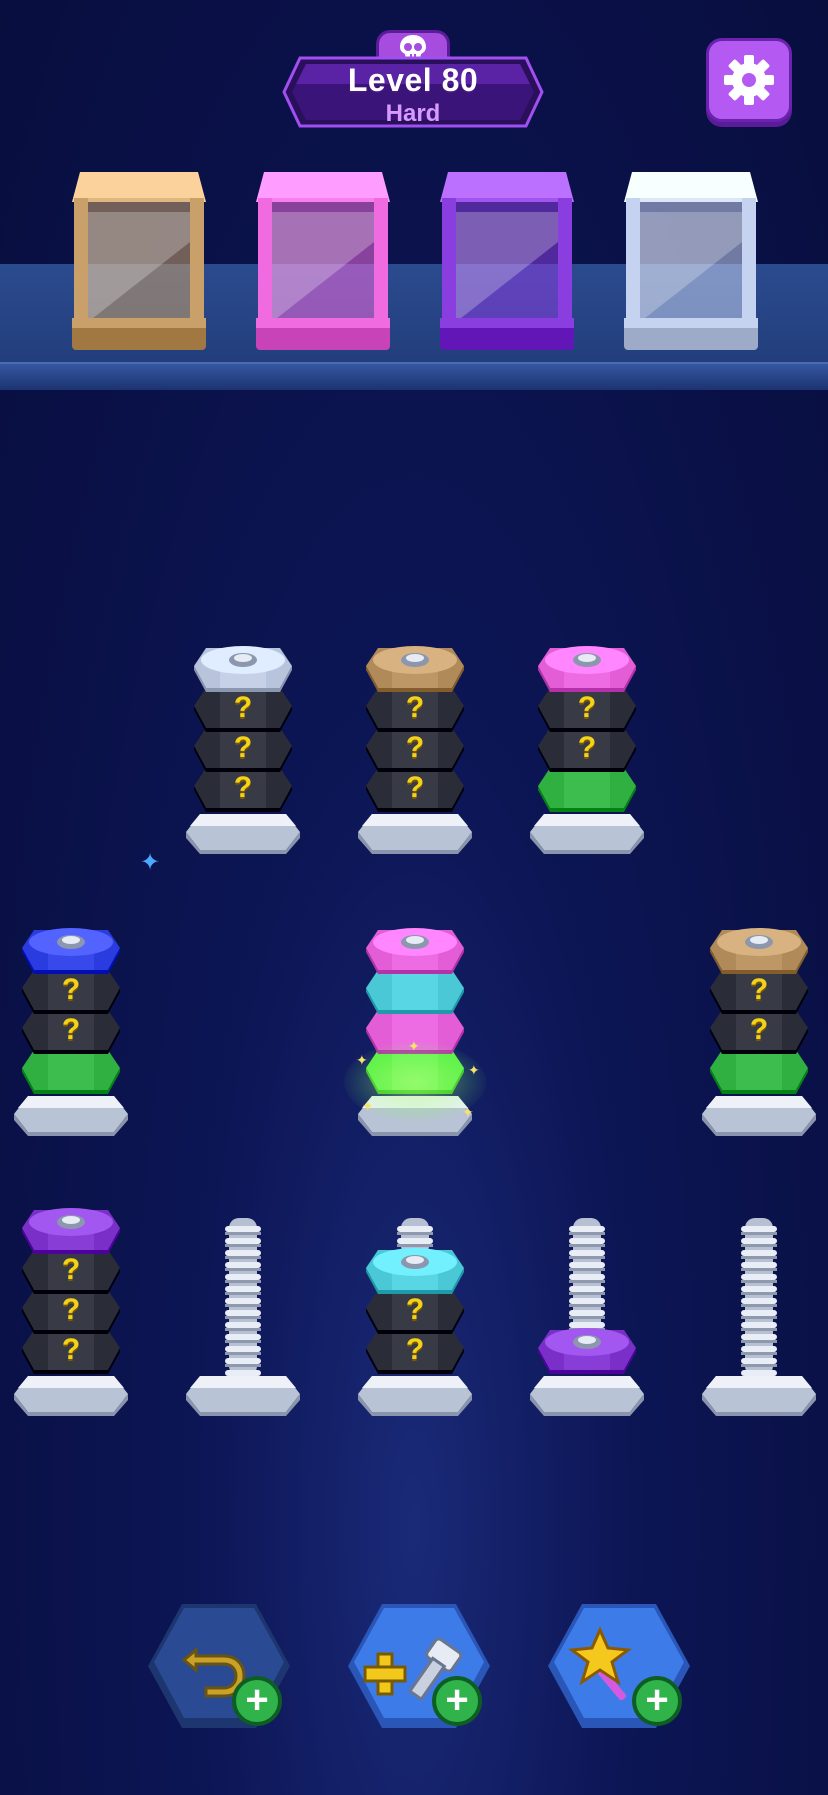  I want to click on difficulty-label: Hard, so click(413, 113).